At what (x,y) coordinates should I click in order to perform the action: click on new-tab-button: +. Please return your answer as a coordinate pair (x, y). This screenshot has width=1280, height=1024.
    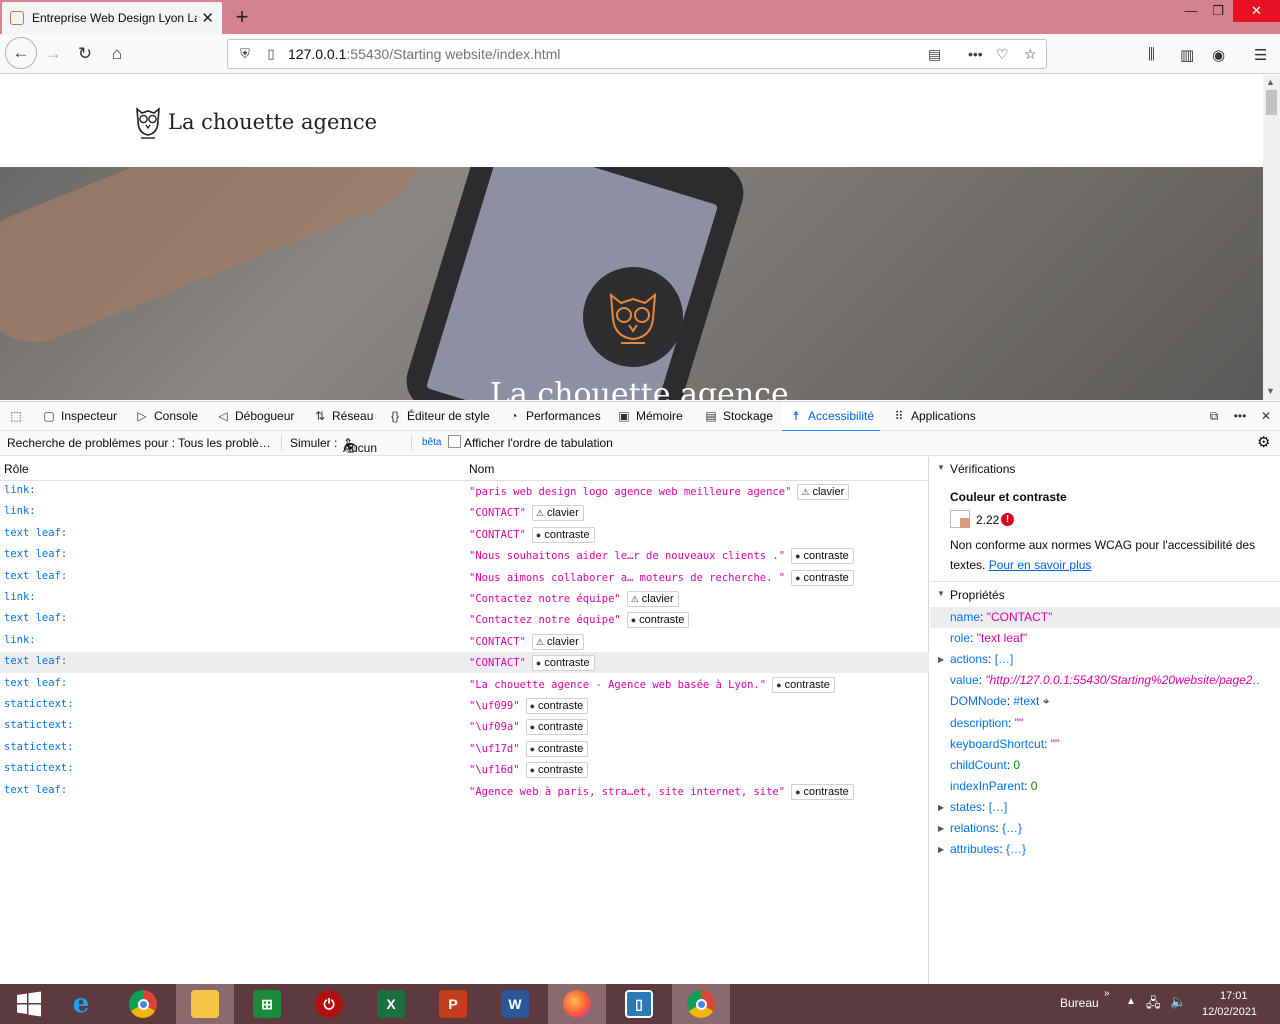
    Looking at the image, I should click on (242, 17).